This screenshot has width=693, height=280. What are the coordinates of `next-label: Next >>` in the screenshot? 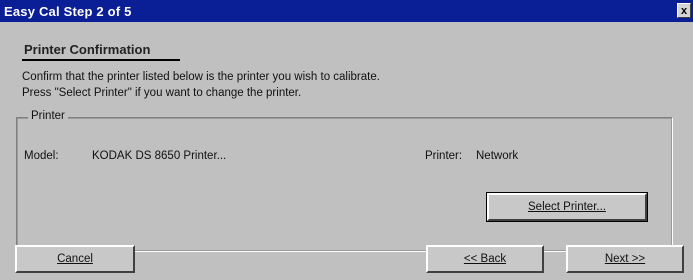 It's located at (625, 259).